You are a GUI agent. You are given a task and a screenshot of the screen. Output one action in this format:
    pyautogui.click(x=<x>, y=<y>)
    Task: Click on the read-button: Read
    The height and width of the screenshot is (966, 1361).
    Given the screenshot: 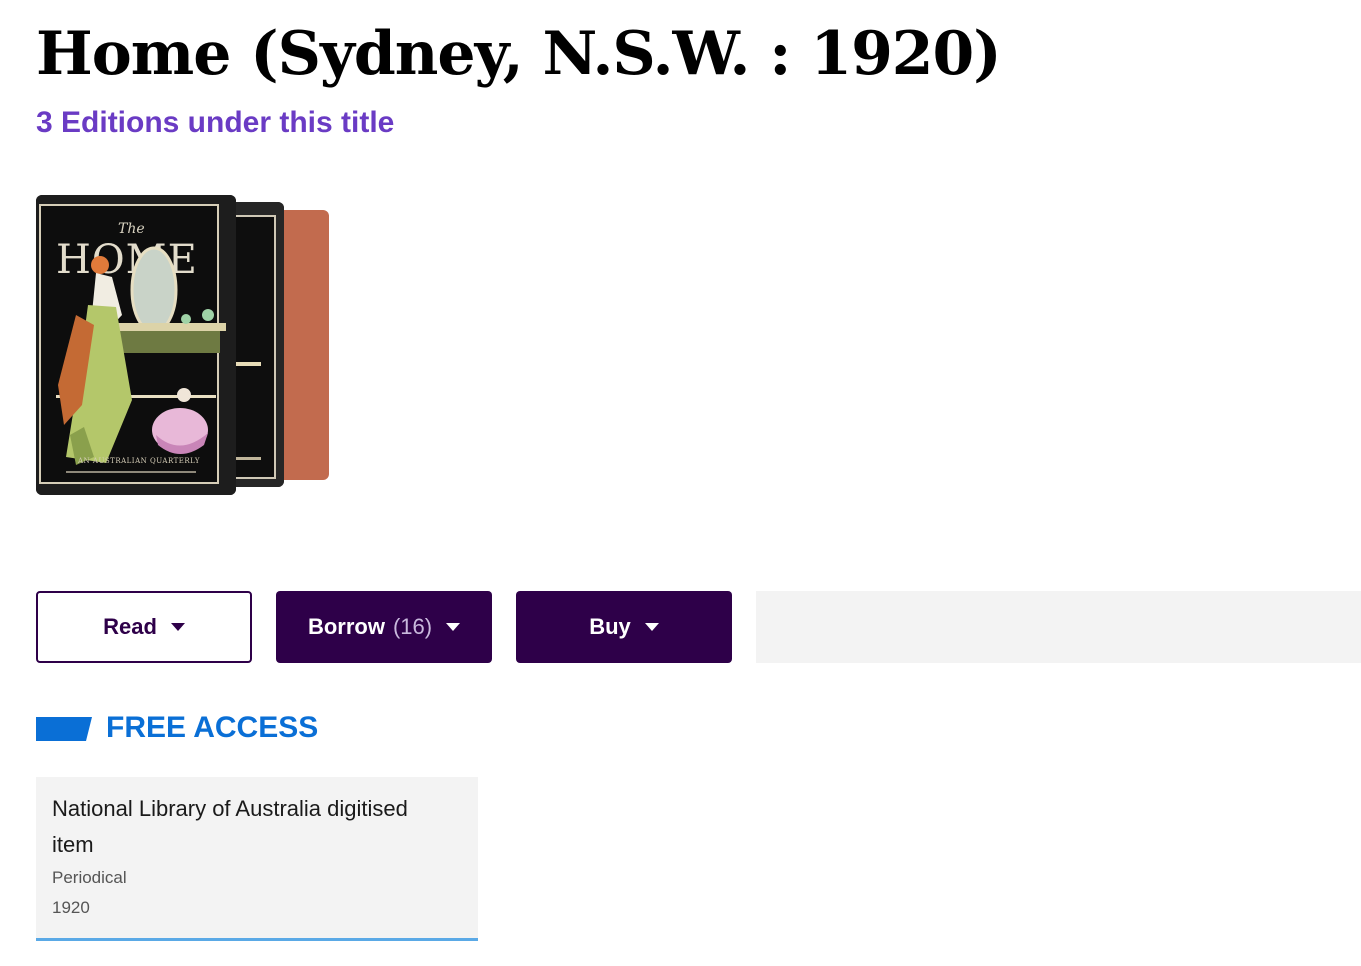 What is the action you would take?
    pyautogui.click(x=144, y=627)
    